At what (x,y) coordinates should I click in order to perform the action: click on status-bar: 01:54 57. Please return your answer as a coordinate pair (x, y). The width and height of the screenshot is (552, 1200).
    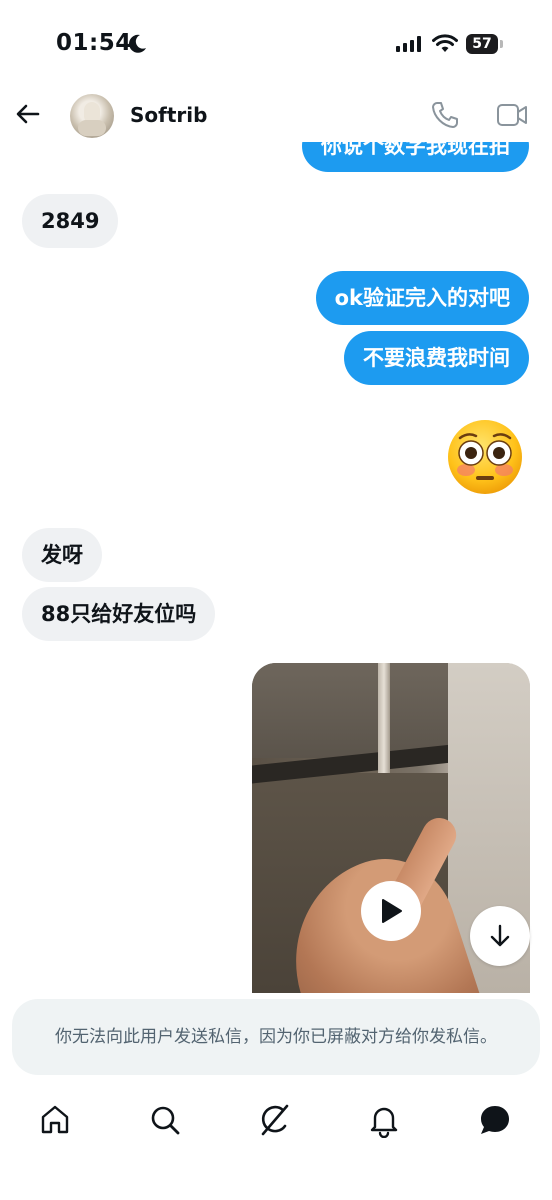
    Looking at the image, I should click on (276, 45).